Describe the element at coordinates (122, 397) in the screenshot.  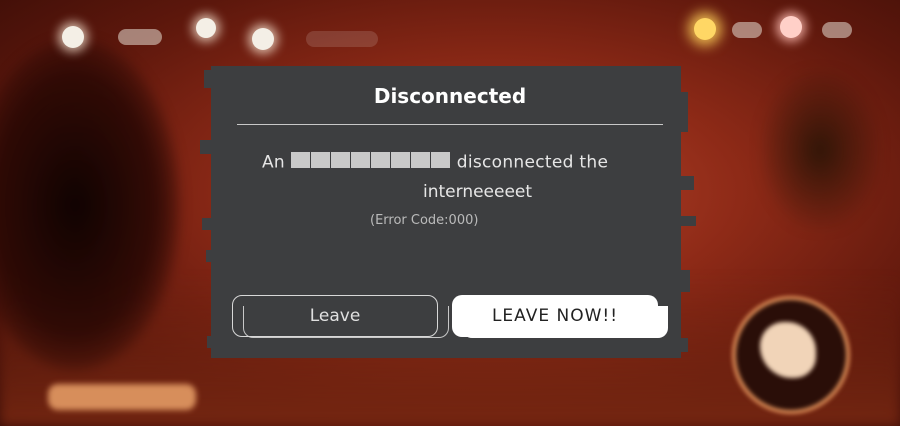
I see `bottom-left-hud-bar` at that location.